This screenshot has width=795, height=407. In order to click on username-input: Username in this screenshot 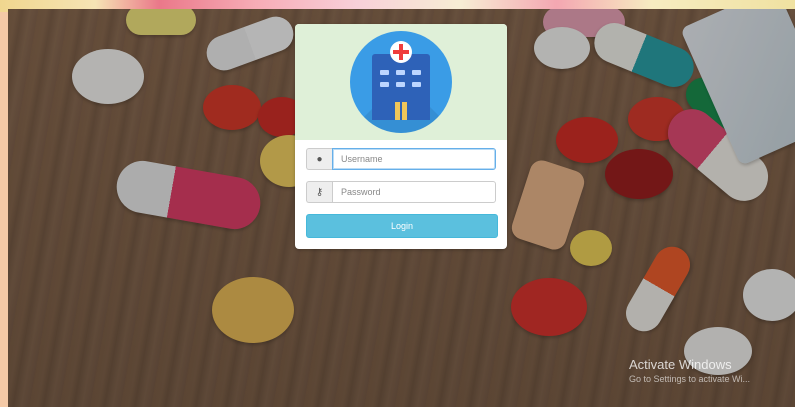, I will do `click(414, 159)`.